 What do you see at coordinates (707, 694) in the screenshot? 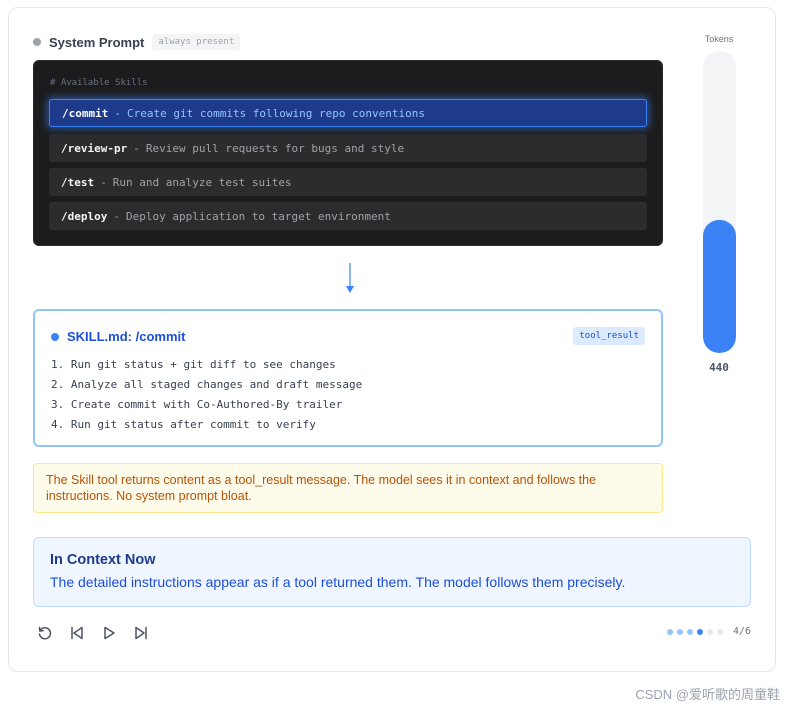
I see `watermark: CSDN @爱听歌的周童鞋` at bounding box center [707, 694].